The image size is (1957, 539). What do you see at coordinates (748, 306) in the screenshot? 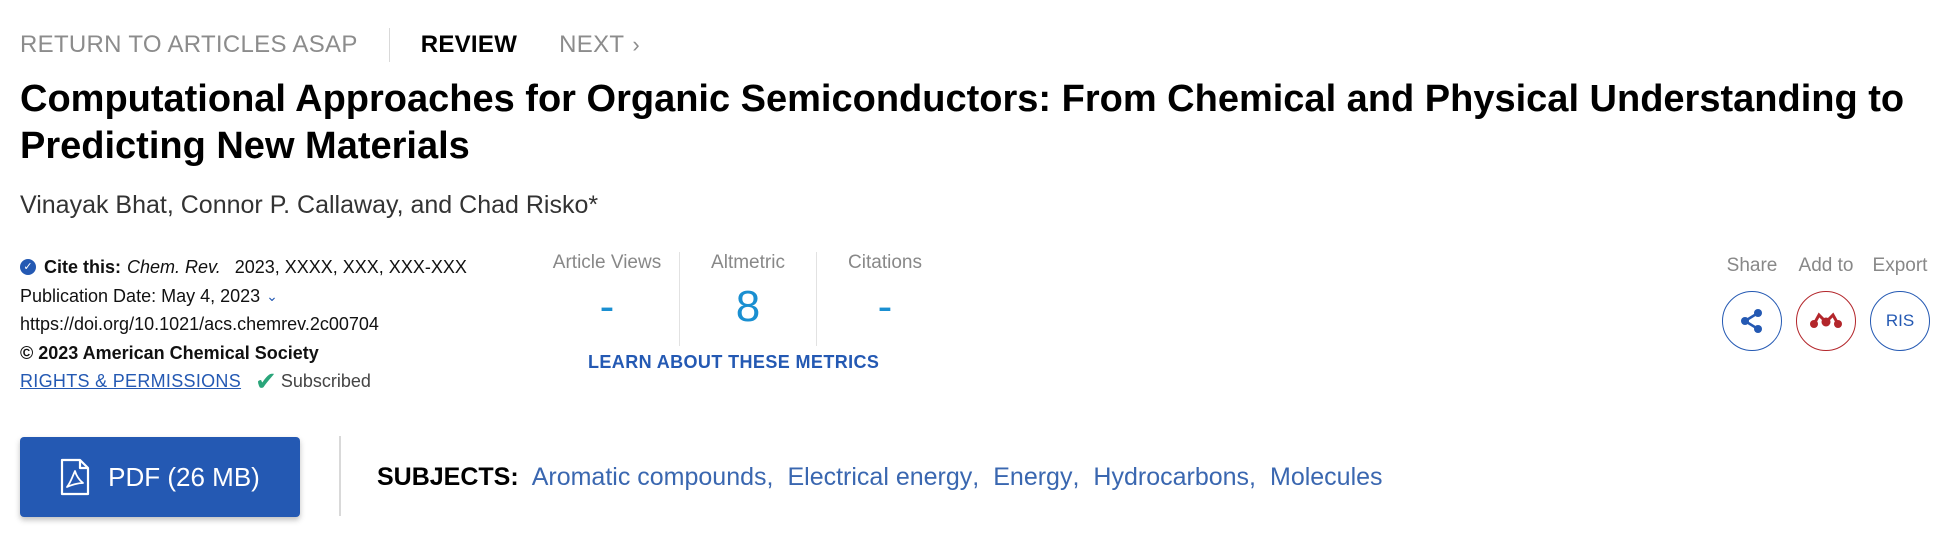
I see `metric-value: 8` at bounding box center [748, 306].